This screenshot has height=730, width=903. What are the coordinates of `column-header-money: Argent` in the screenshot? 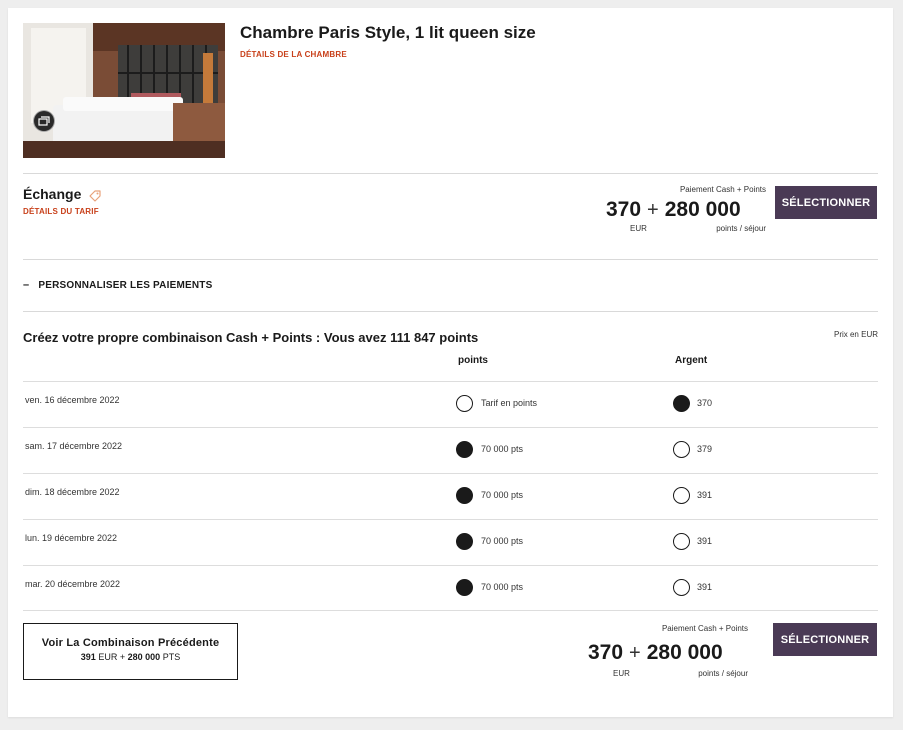 It's located at (691, 360).